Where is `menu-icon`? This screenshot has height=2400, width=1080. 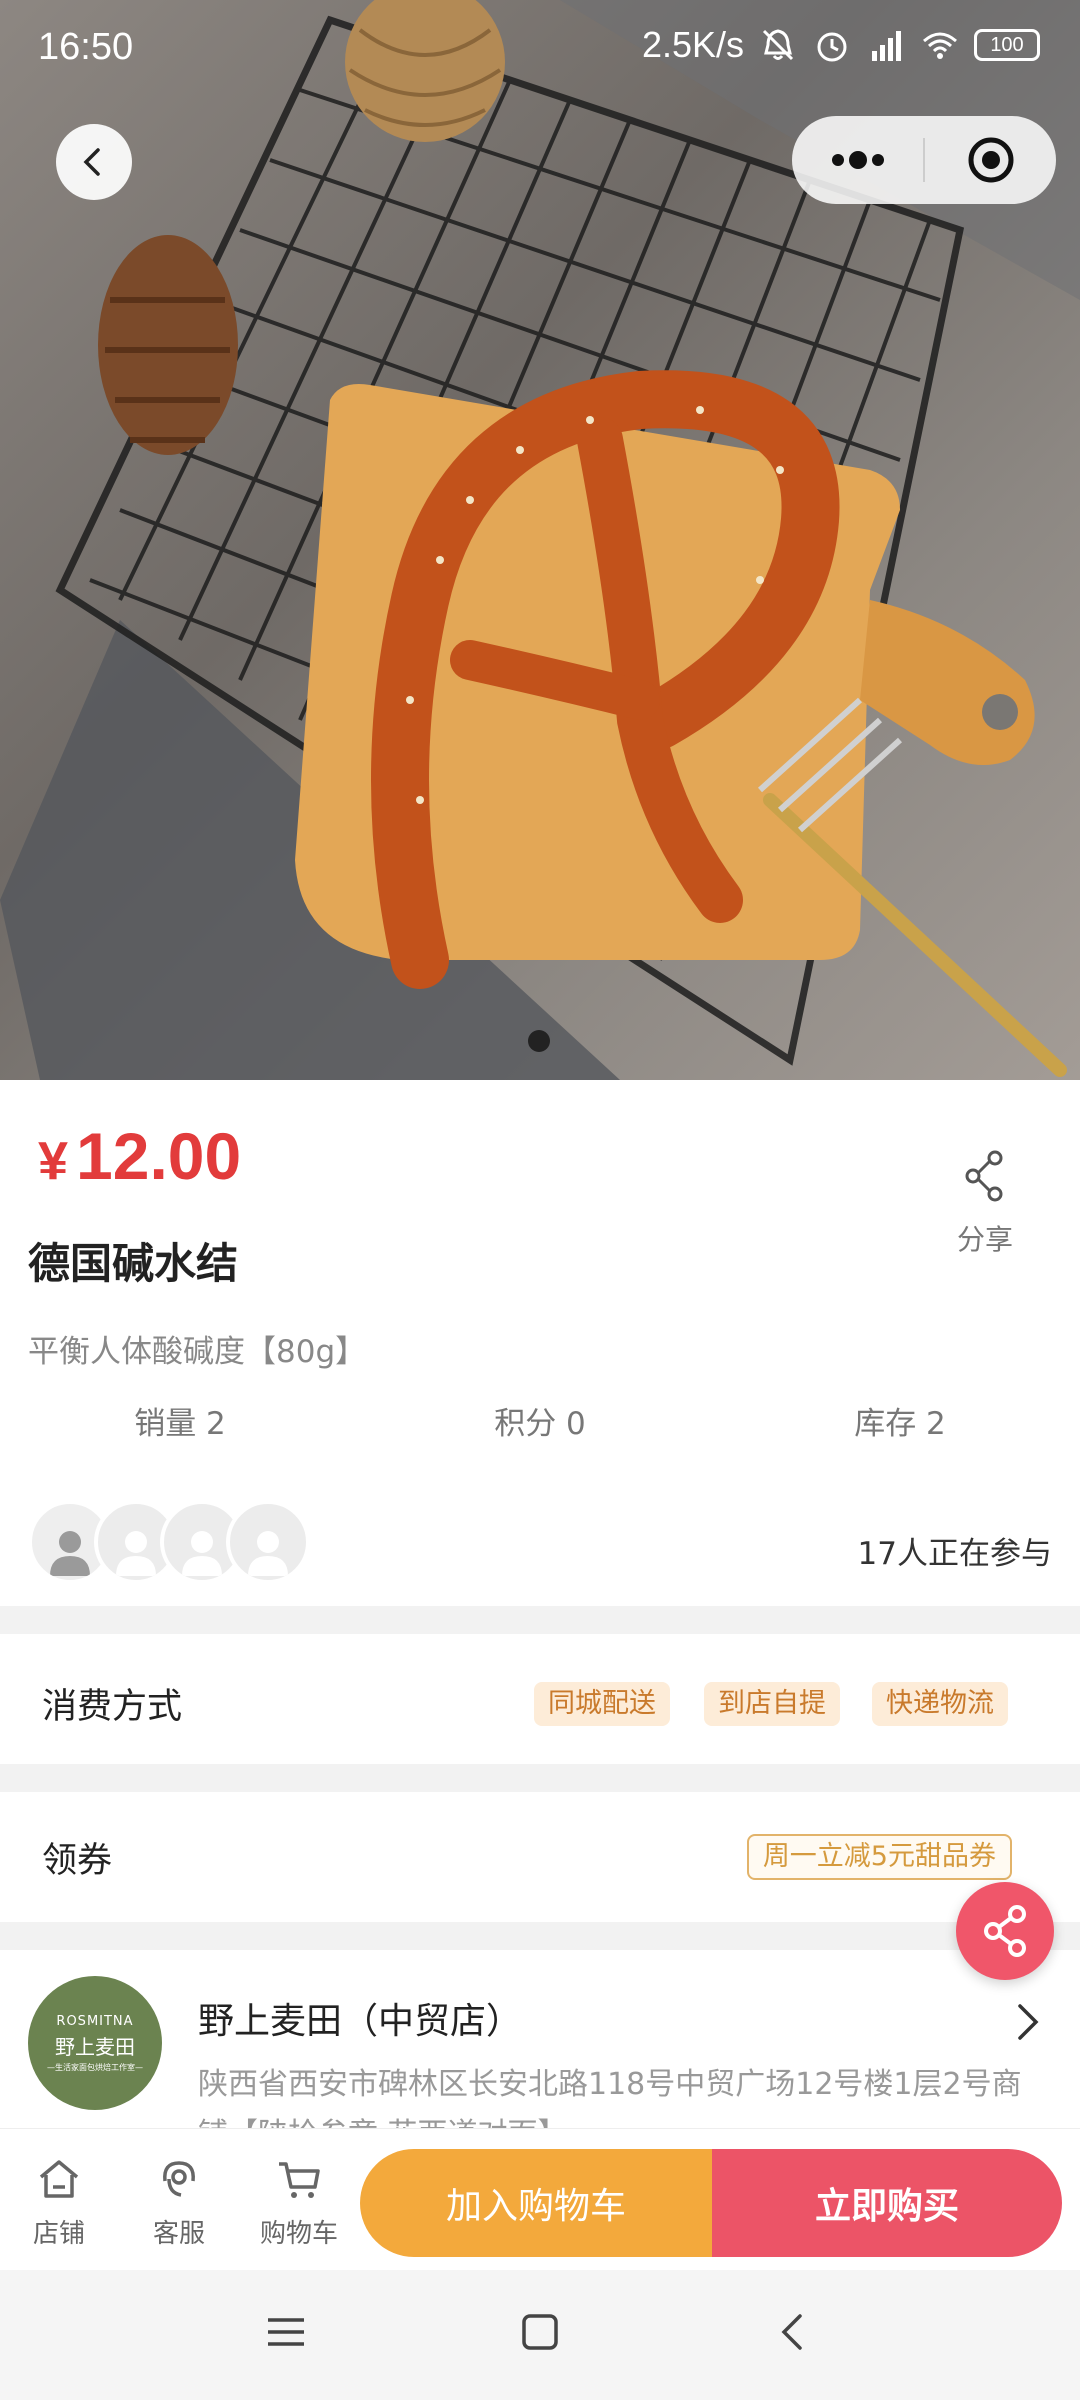 menu-icon is located at coordinates (286, 2332).